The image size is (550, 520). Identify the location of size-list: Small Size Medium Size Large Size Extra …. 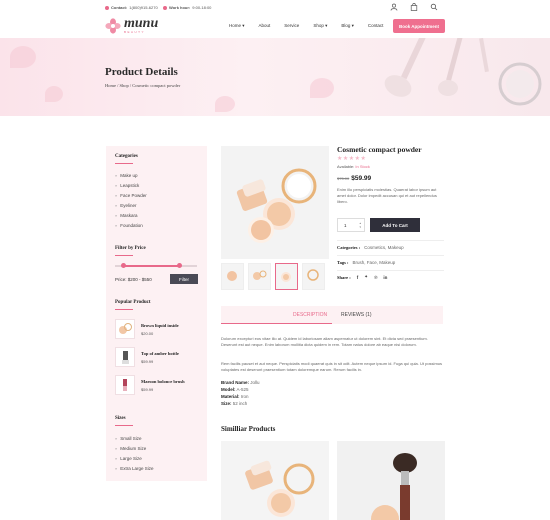
(134, 453).